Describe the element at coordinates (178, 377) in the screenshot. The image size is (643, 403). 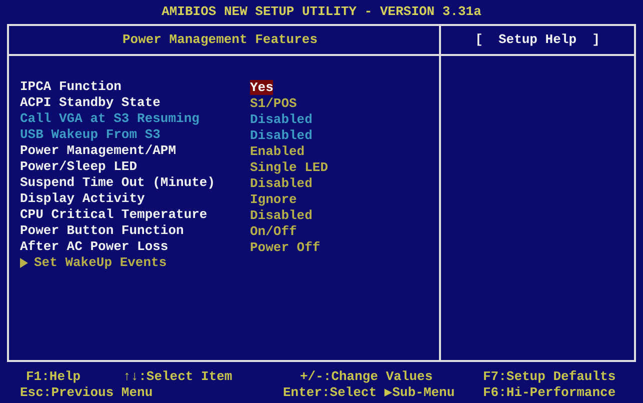
I see `key-hint: ↑↓:Select Item` at that location.